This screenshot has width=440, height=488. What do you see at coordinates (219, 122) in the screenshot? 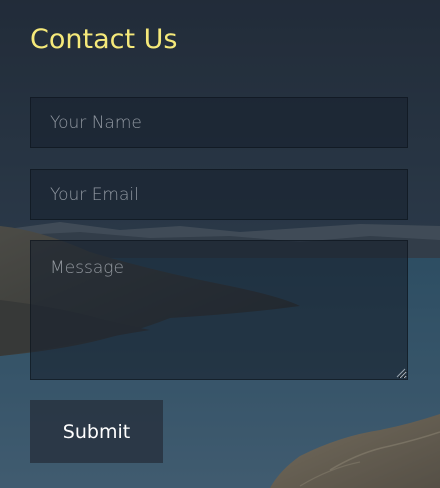
I see `name-input` at bounding box center [219, 122].